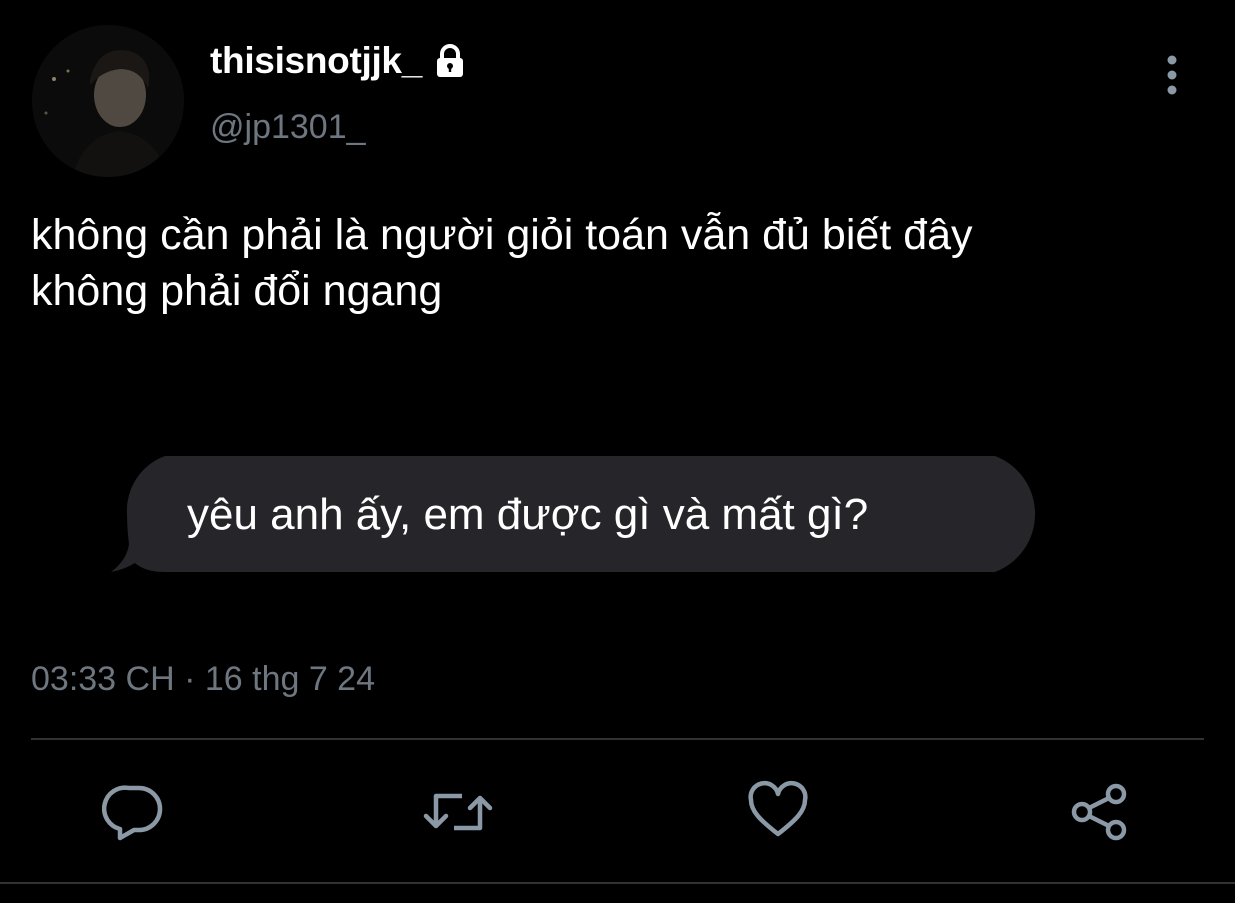 The height and width of the screenshot is (903, 1235). I want to click on retweet-icon, so click(458, 812).